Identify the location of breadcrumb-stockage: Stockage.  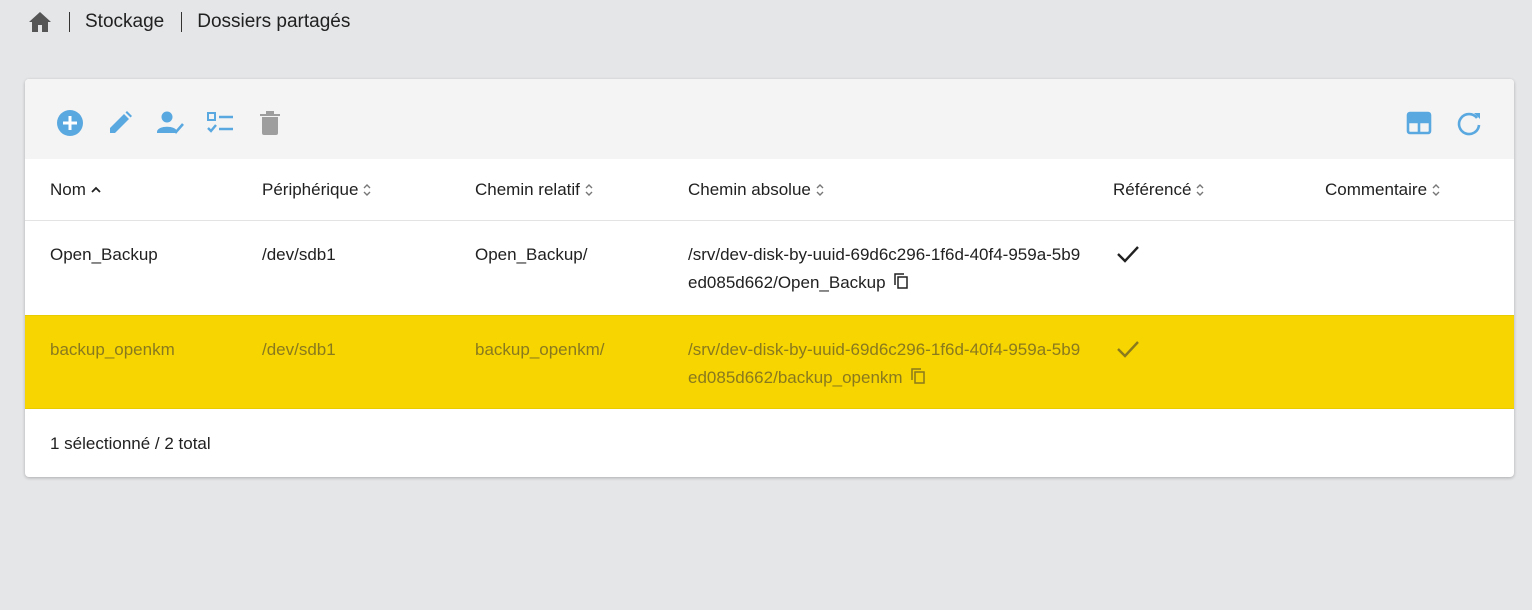
(124, 22).